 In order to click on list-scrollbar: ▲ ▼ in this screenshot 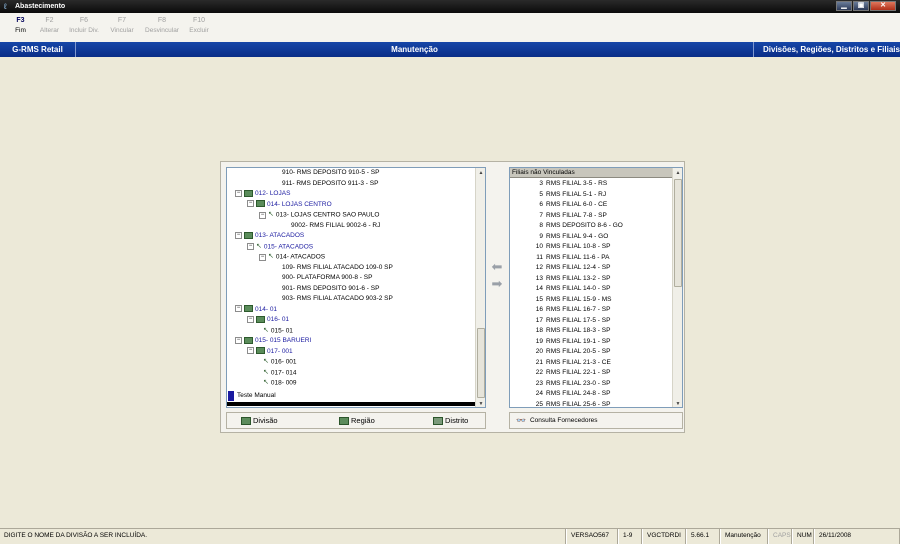, I will do `click(677, 287)`.